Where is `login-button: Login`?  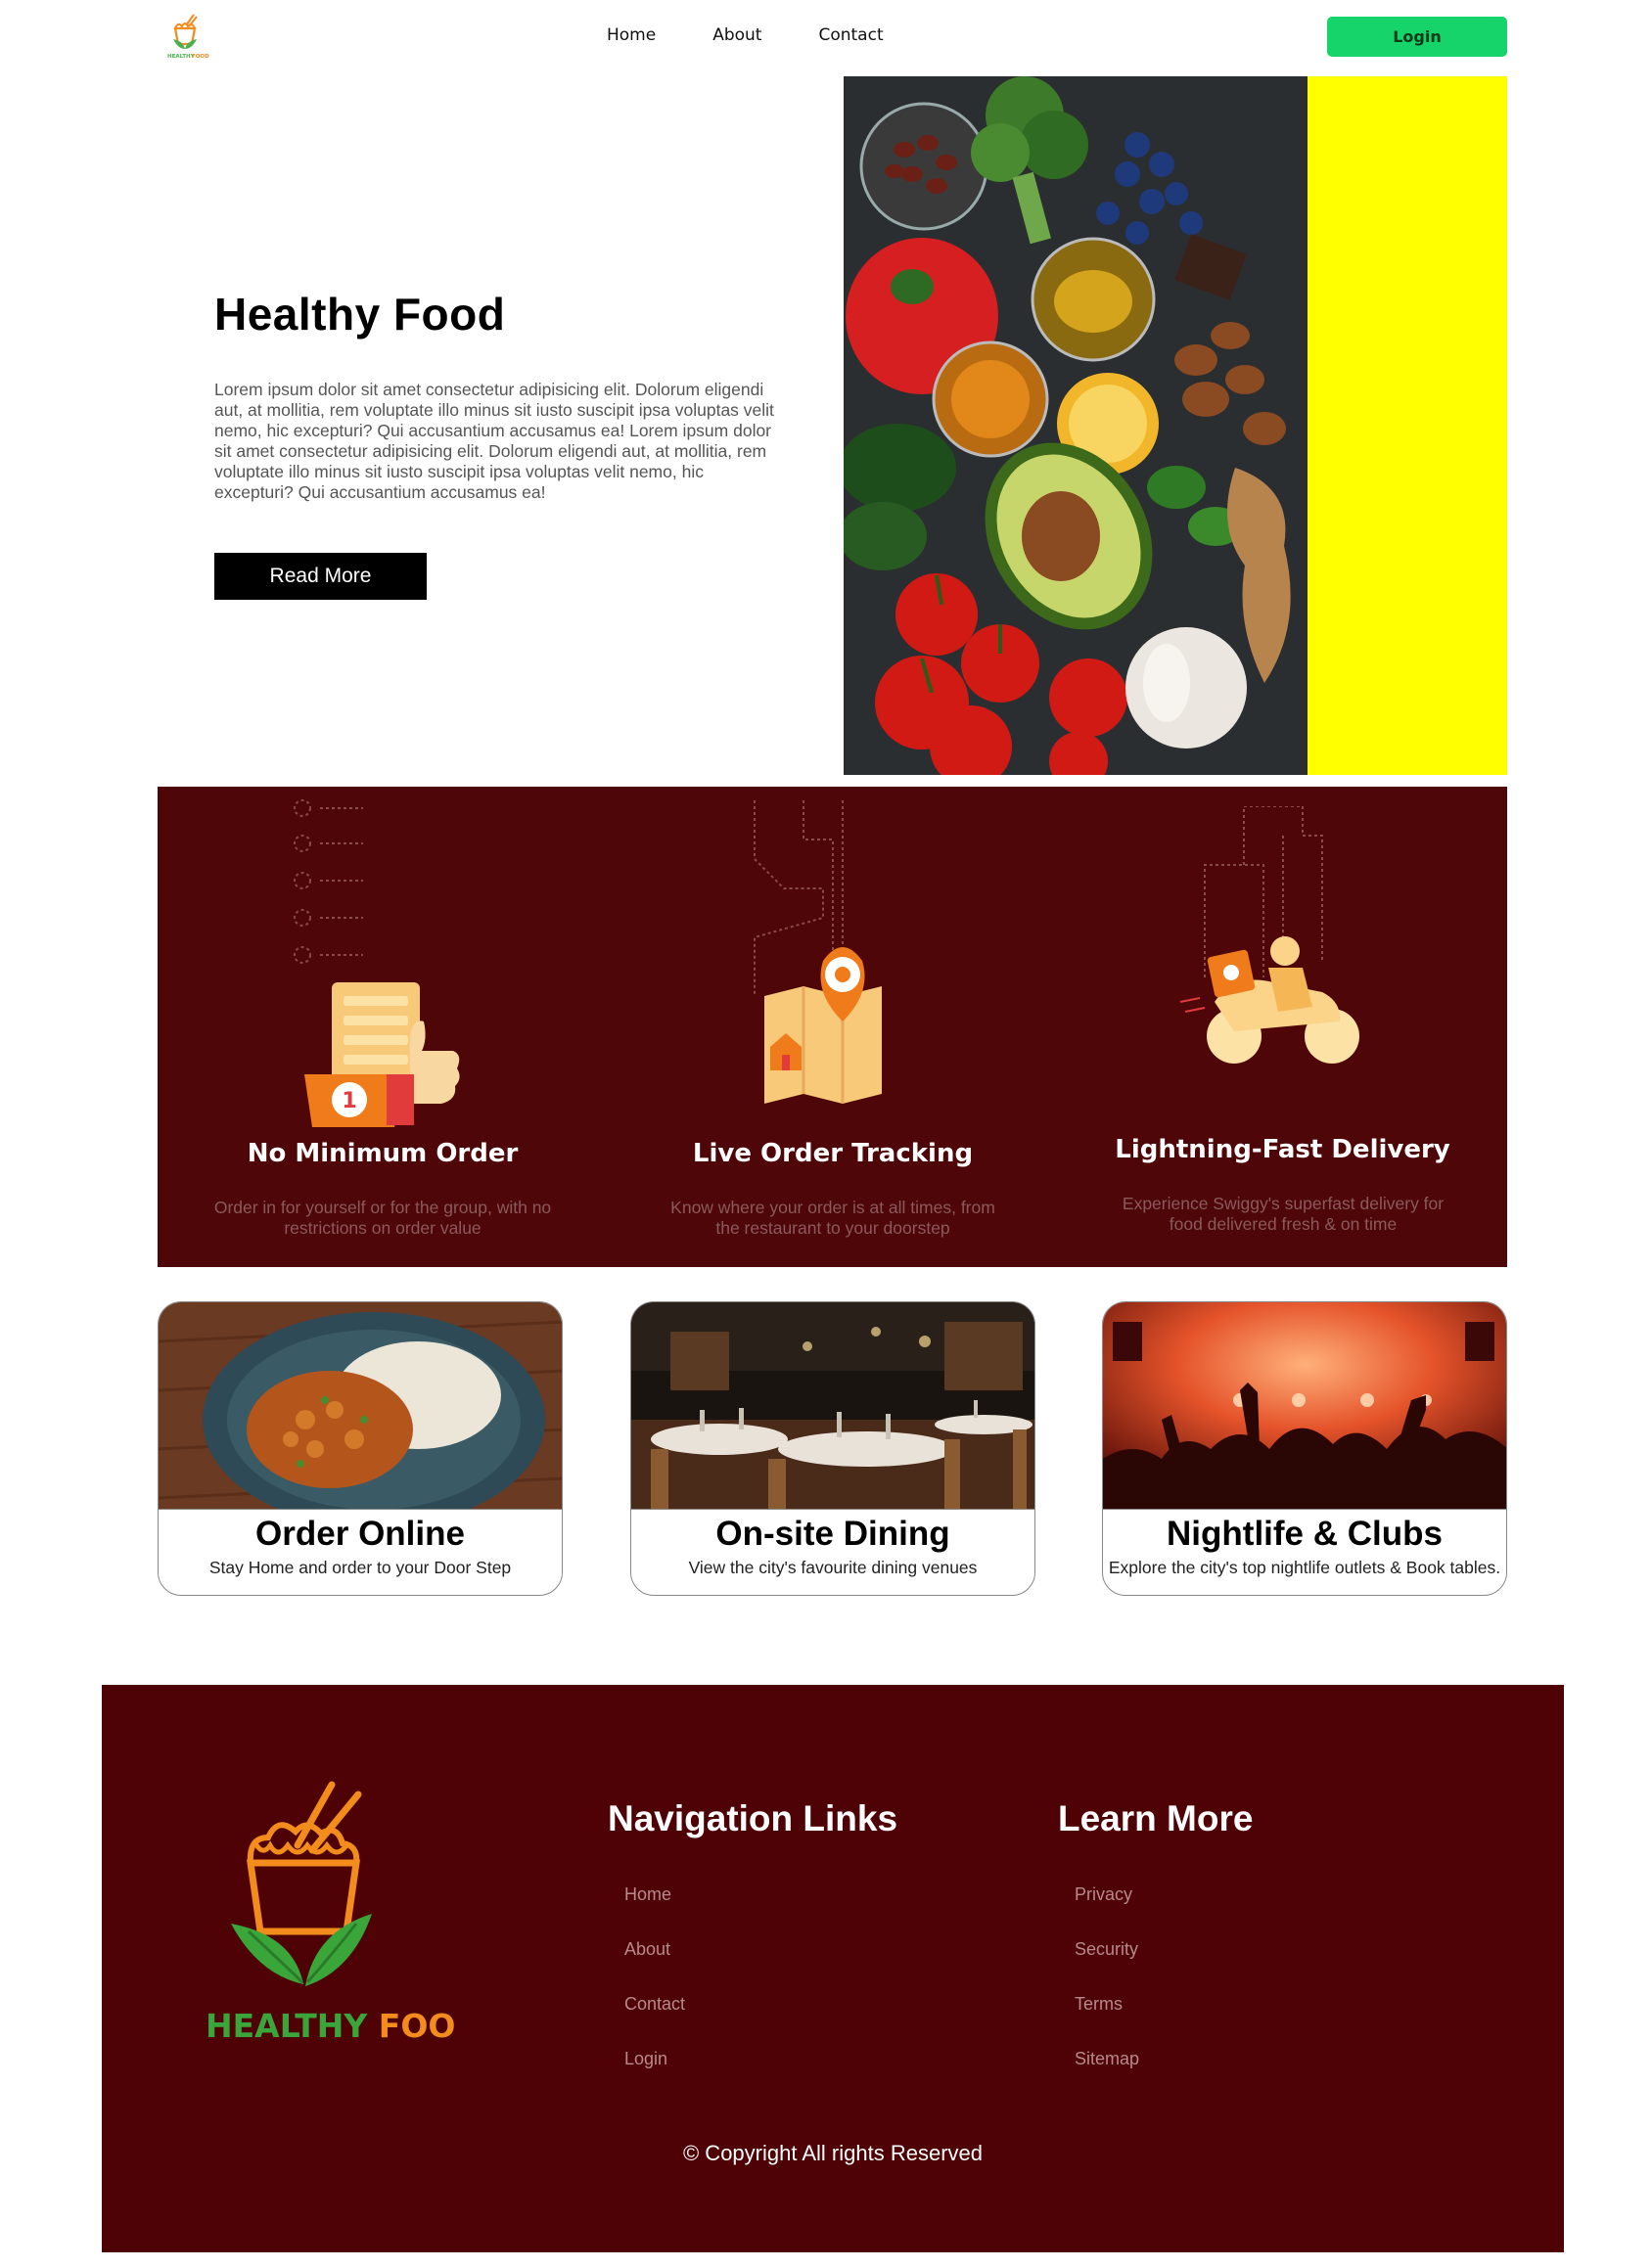 login-button: Login is located at coordinates (1417, 37).